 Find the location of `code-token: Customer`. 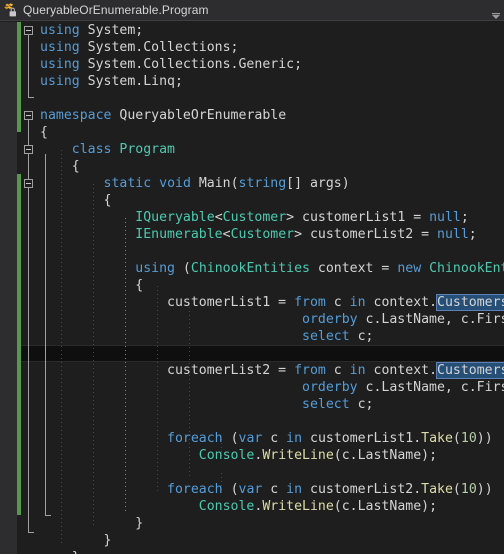

code-token: Customer is located at coordinates (254, 217).